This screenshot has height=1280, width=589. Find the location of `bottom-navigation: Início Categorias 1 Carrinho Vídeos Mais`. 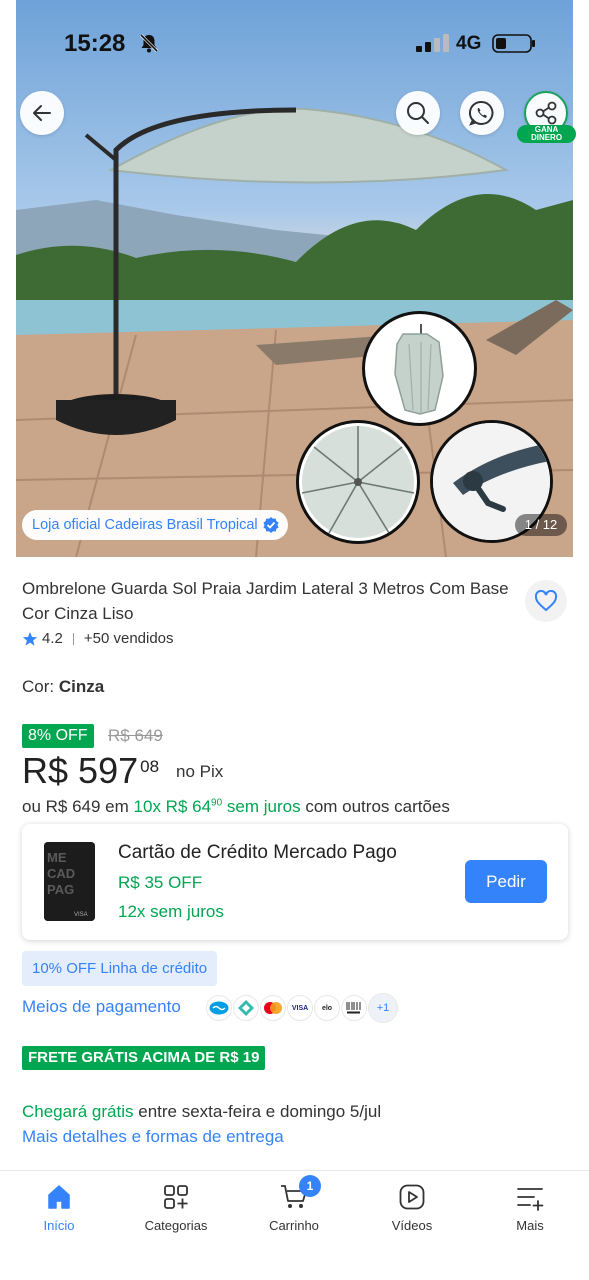

bottom-navigation: Início Categorias 1 Carrinho Vídeos Mais is located at coordinates (294, 1225).